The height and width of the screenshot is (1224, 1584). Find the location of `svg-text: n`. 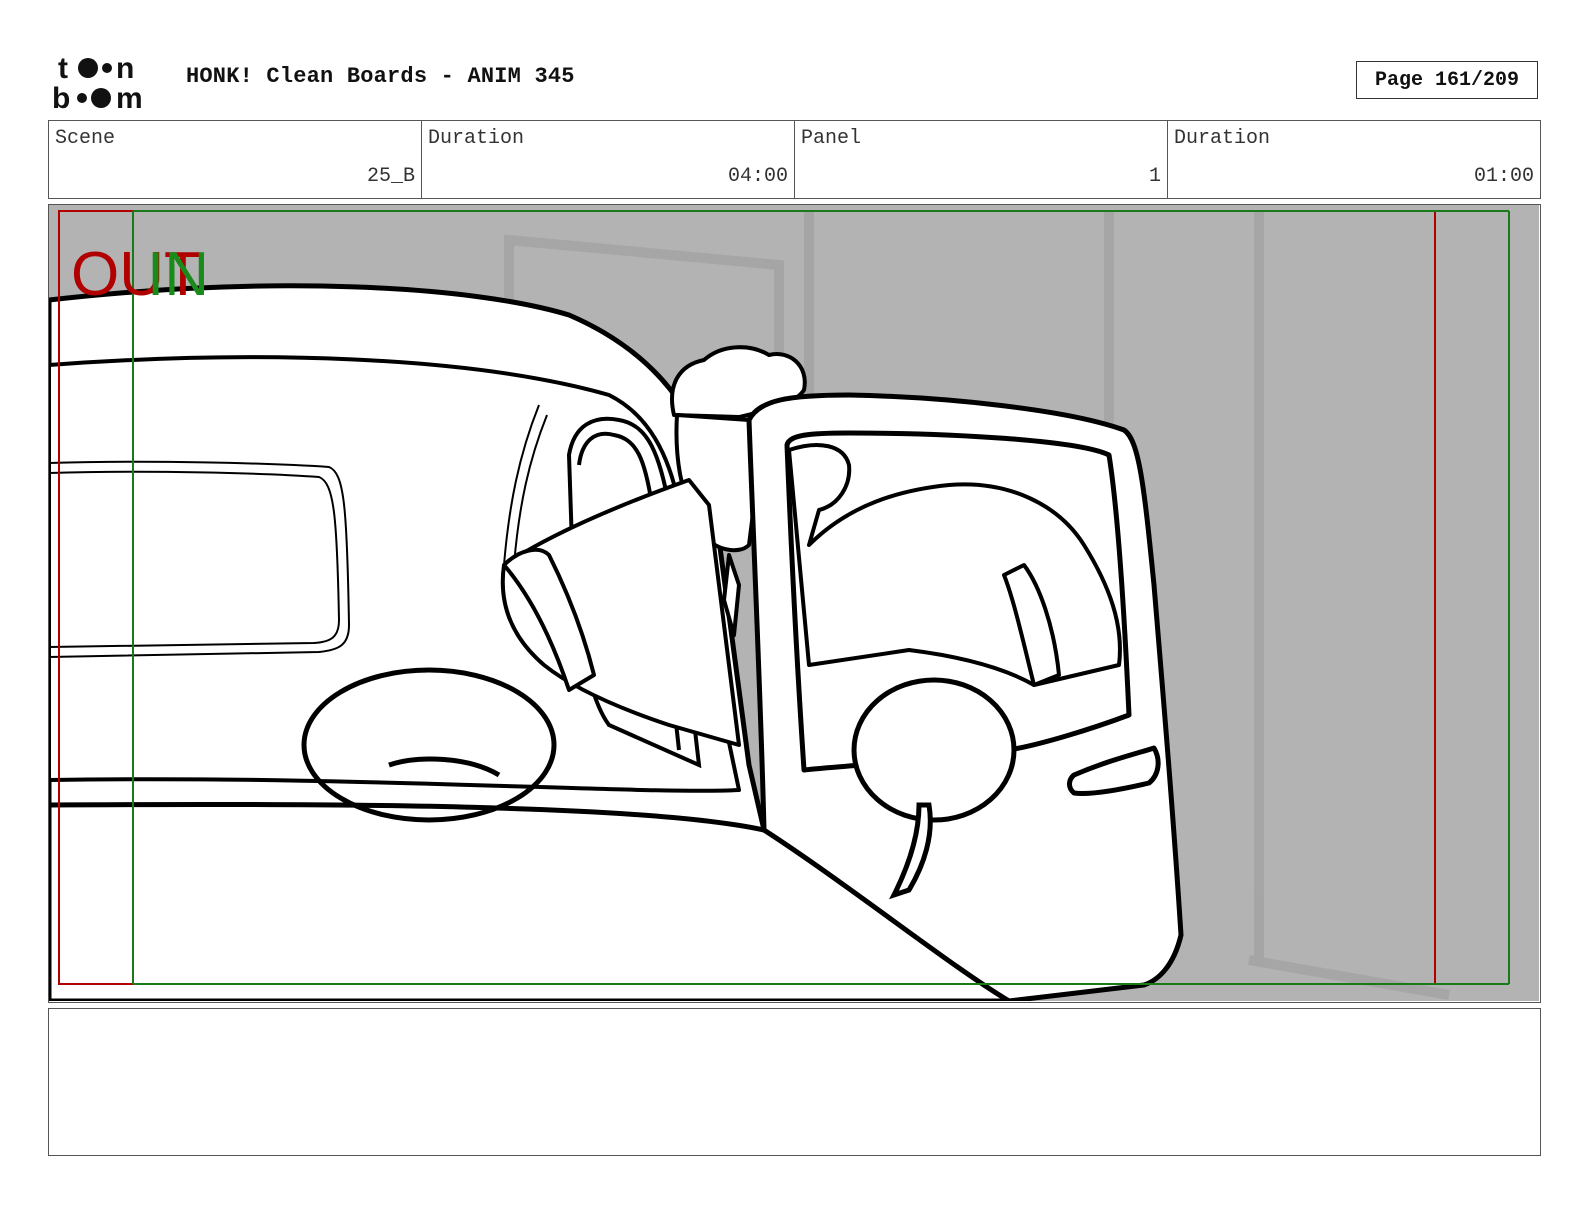

svg-text: n is located at coordinates (125, 68).